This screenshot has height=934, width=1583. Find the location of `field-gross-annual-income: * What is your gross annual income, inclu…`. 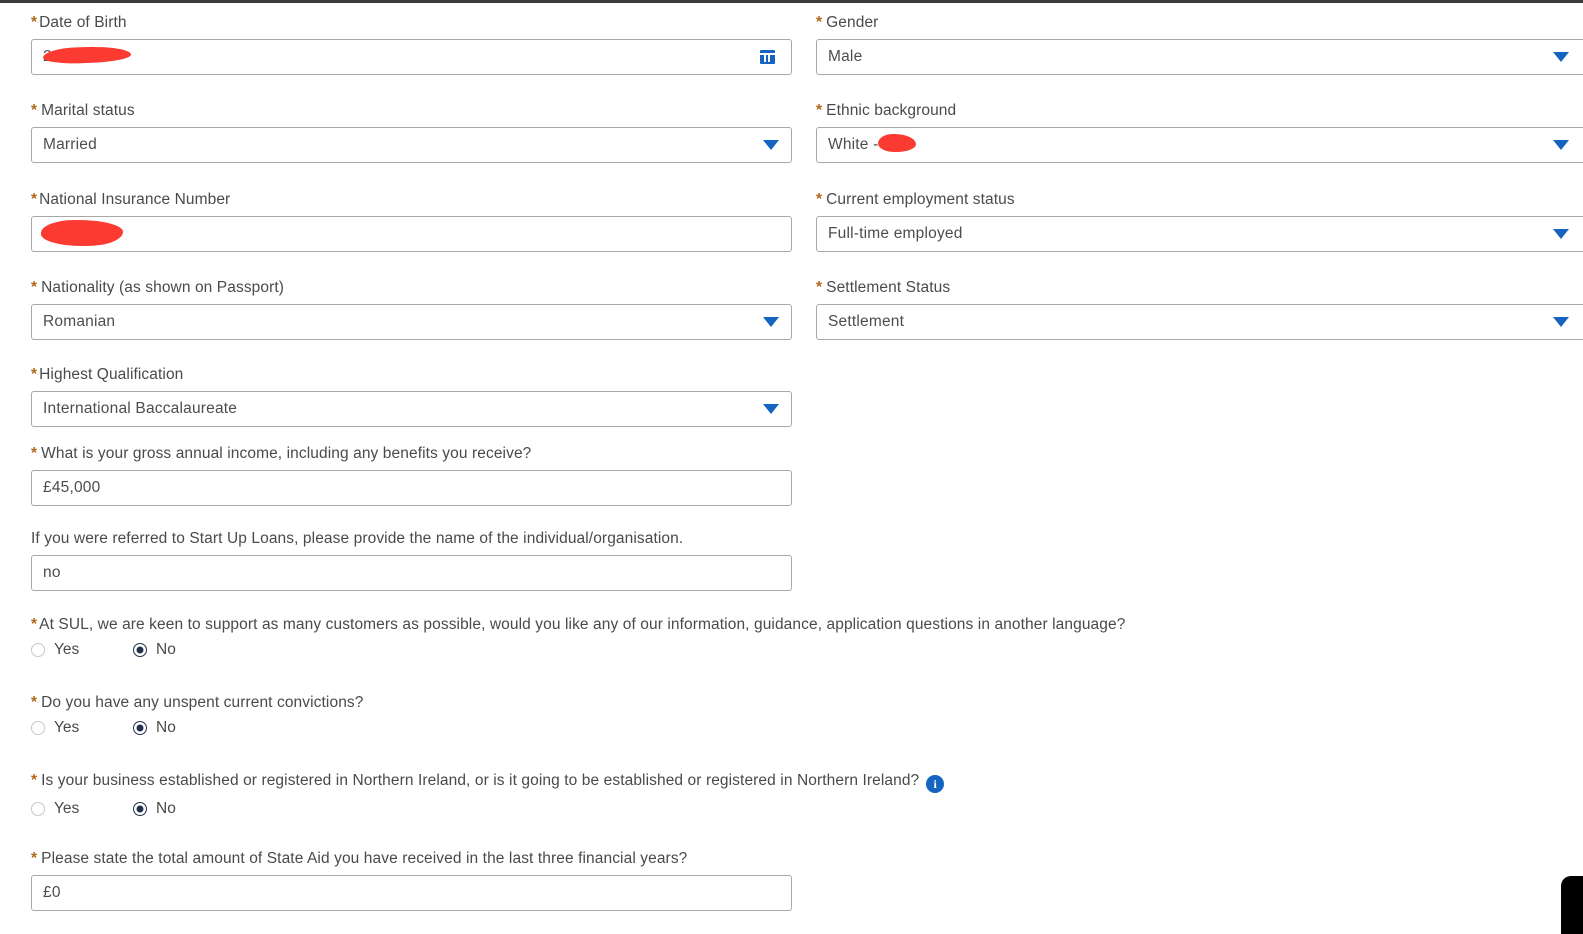

field-gross-annual-income: * What is your gross annual income, inclu… is located at coordinates (411, 475).